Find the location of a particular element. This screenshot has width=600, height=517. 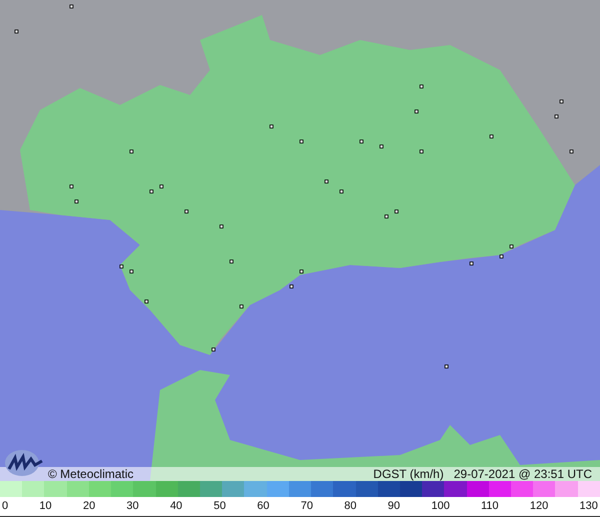

scale-label: 100 is located at coordinates (440, 506).